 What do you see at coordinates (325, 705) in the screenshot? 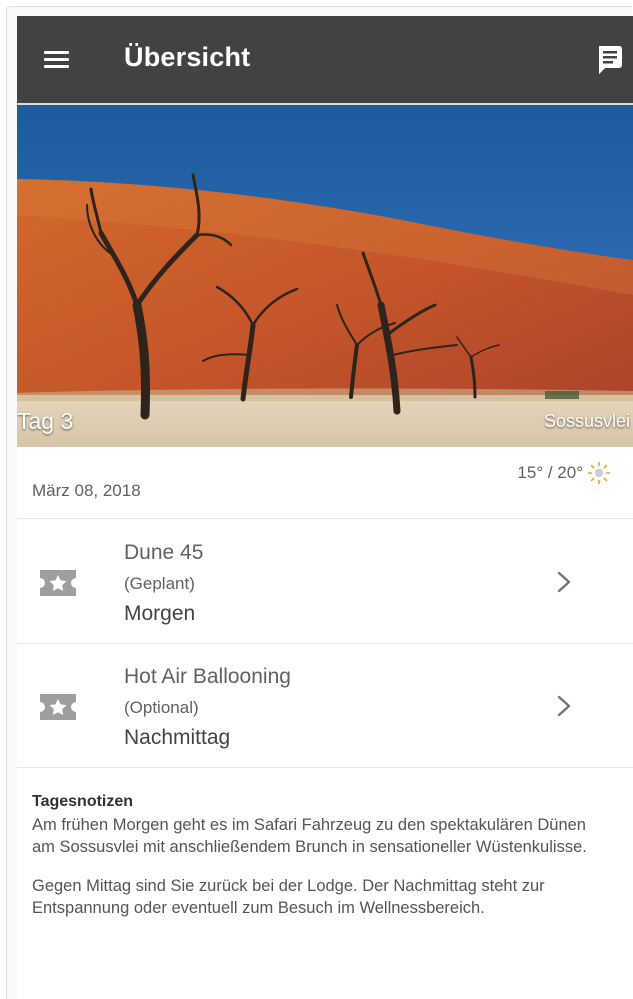
I see `activity-item-hot-air-ballooning: Hot Air Ballooning (Optional) Nachmittag` at bounding box center [325, 705].